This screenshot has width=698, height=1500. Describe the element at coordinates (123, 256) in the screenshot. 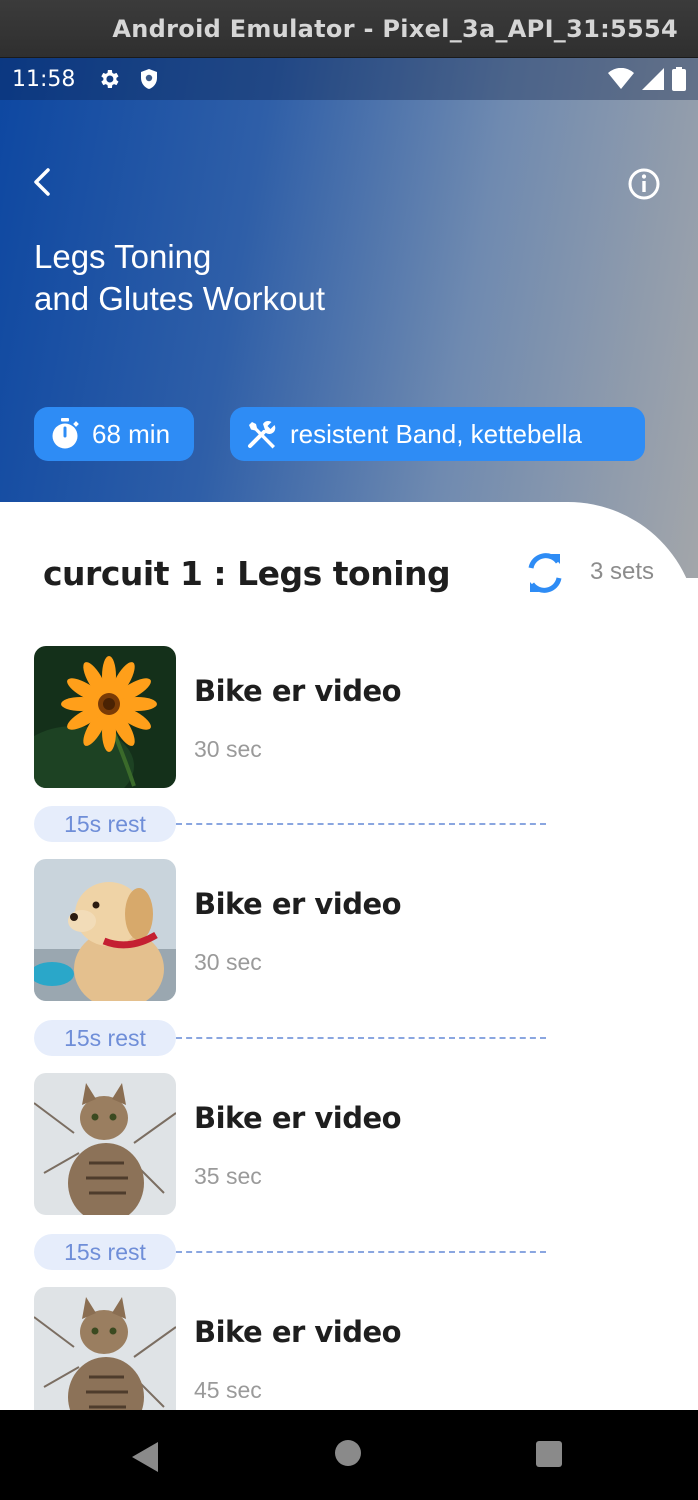

I see `workout-title-line1: Legs Toning` at that location.